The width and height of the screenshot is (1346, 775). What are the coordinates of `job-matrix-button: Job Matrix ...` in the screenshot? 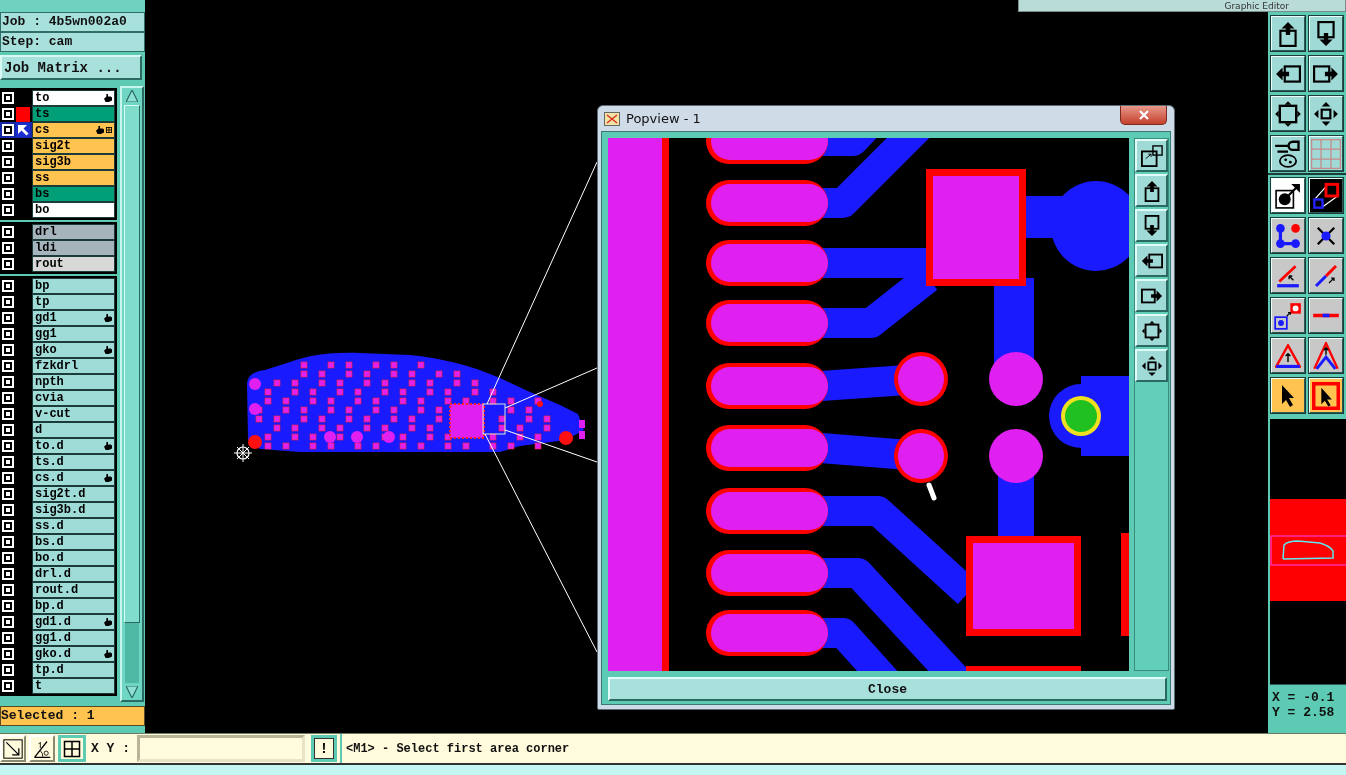 It's located at (71, 67).